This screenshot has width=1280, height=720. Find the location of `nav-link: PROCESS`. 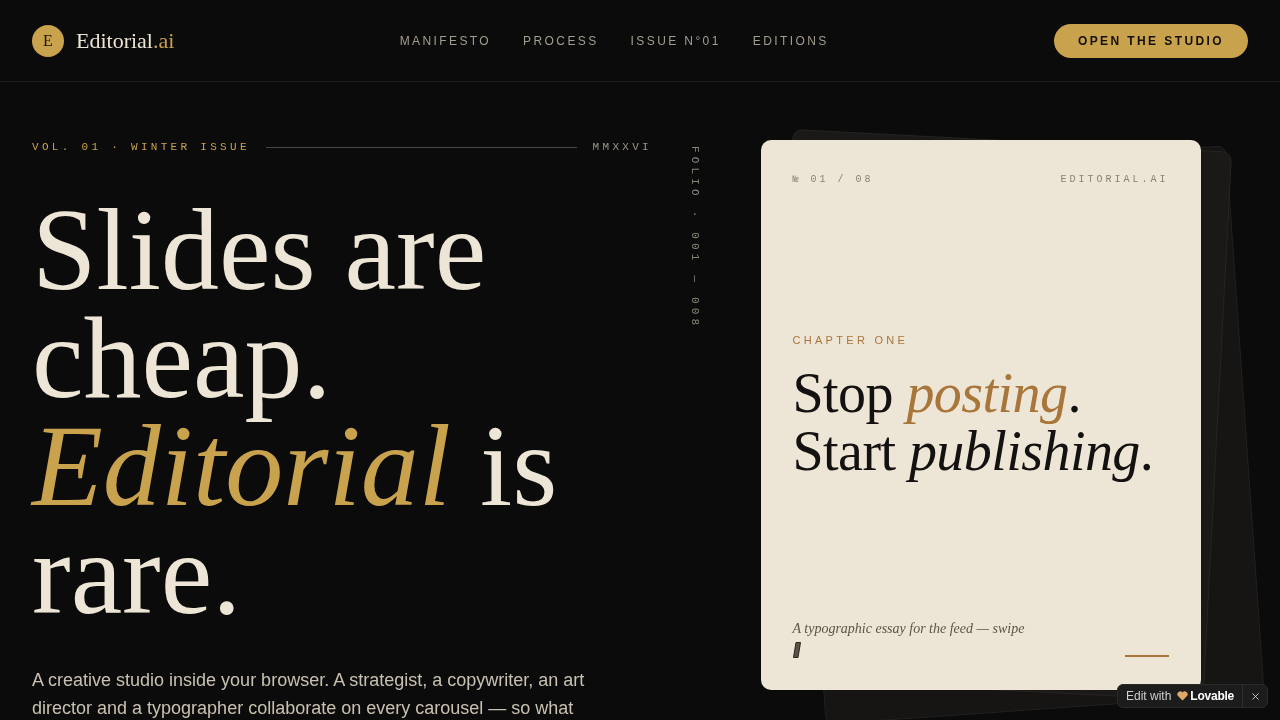

nav-link: PROCESS is located at coordinates (561, 40).